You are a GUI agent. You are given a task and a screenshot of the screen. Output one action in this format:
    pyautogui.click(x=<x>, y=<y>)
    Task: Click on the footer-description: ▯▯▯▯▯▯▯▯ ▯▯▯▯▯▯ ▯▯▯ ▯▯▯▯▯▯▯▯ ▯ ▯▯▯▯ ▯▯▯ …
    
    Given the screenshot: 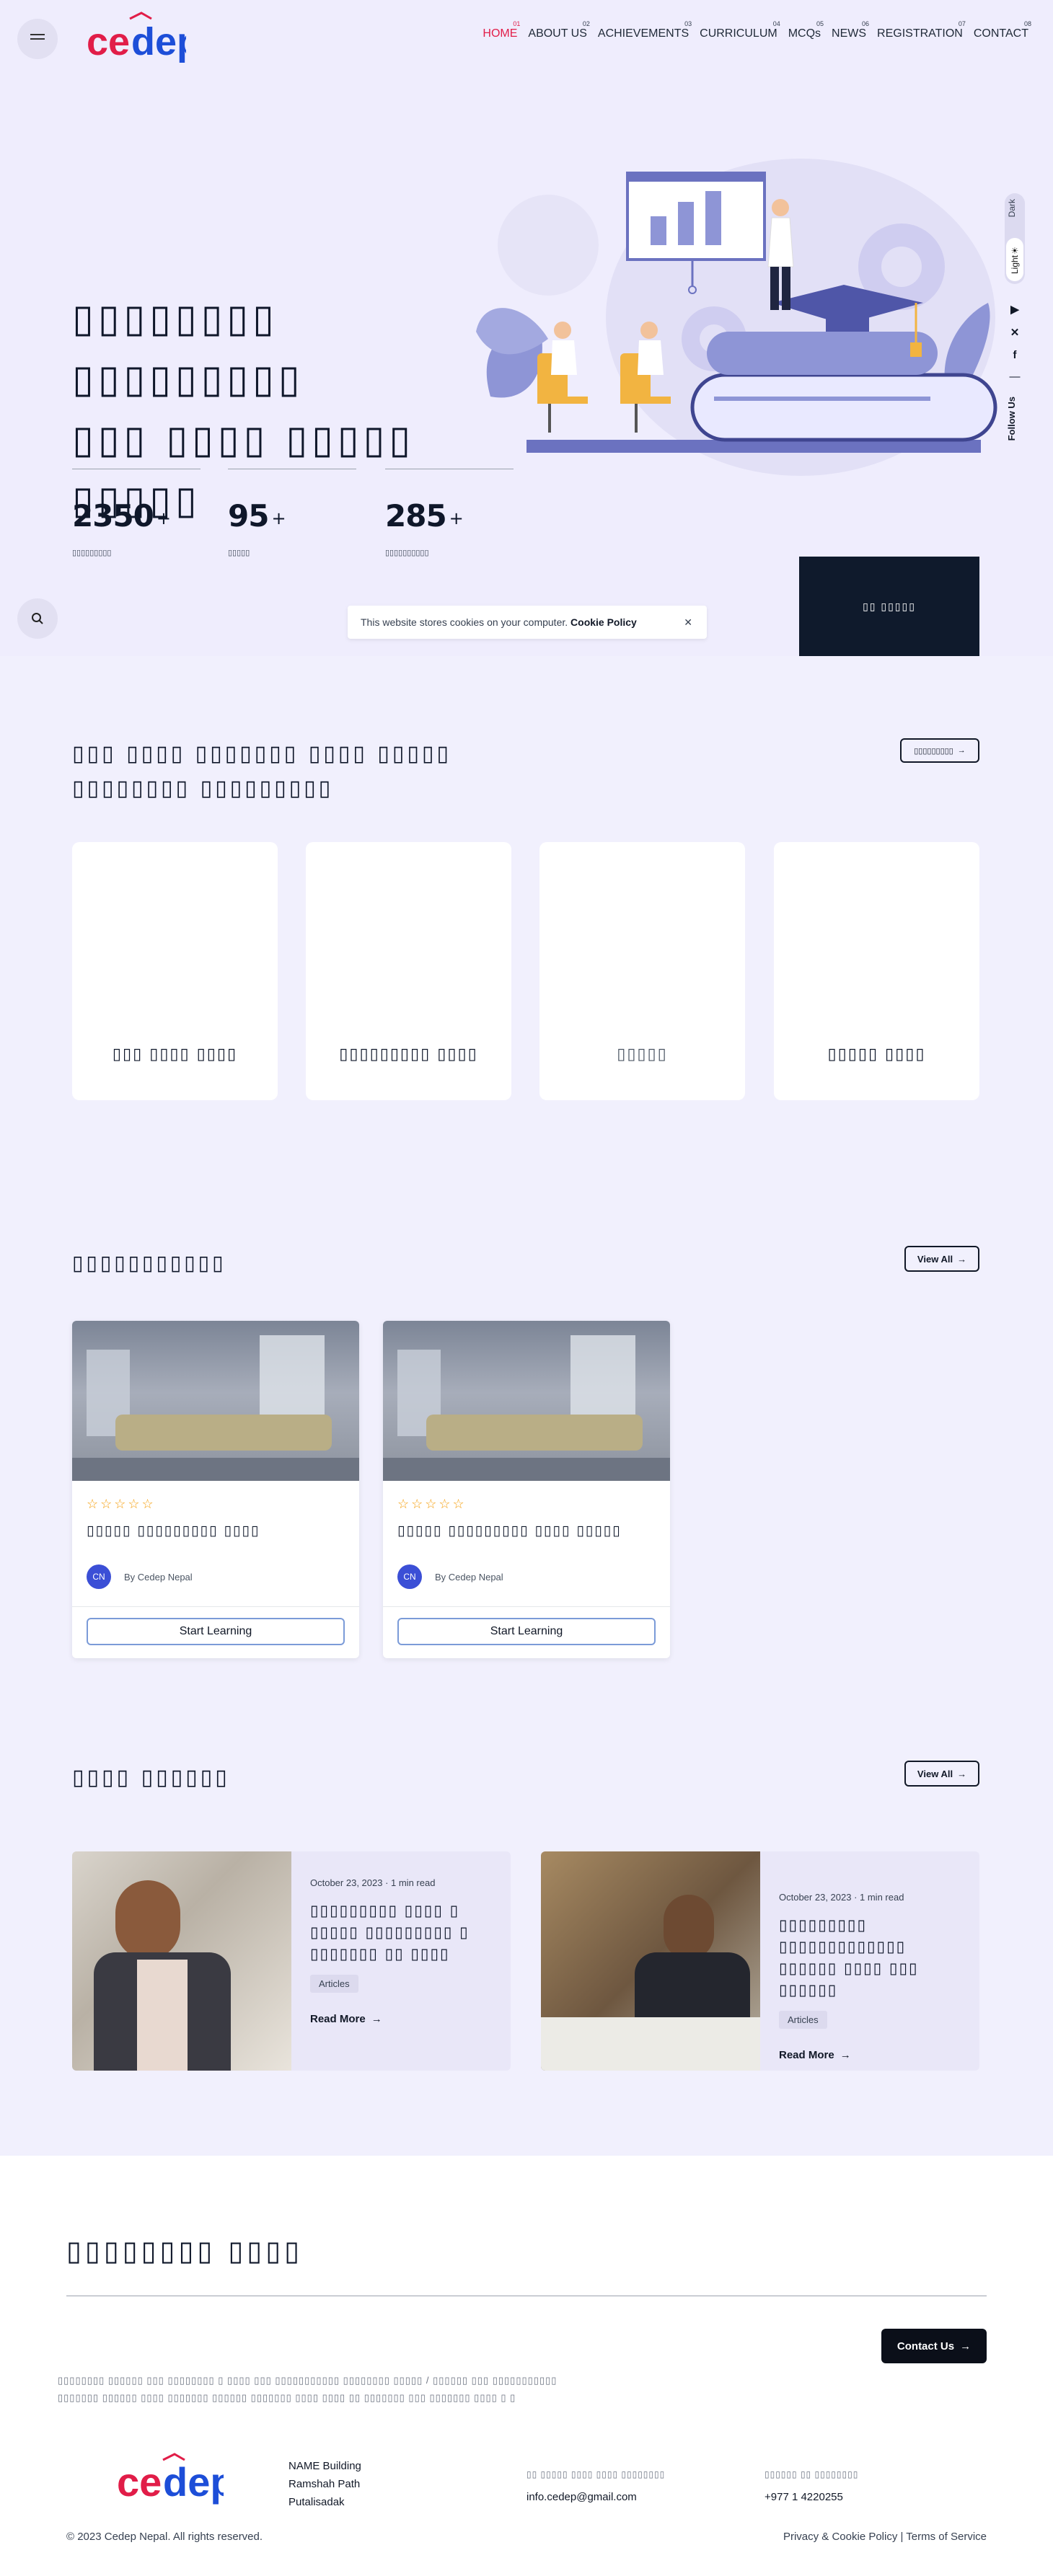 What is the action you would take?
    pyautogui.click(x=308, y=2389)
    